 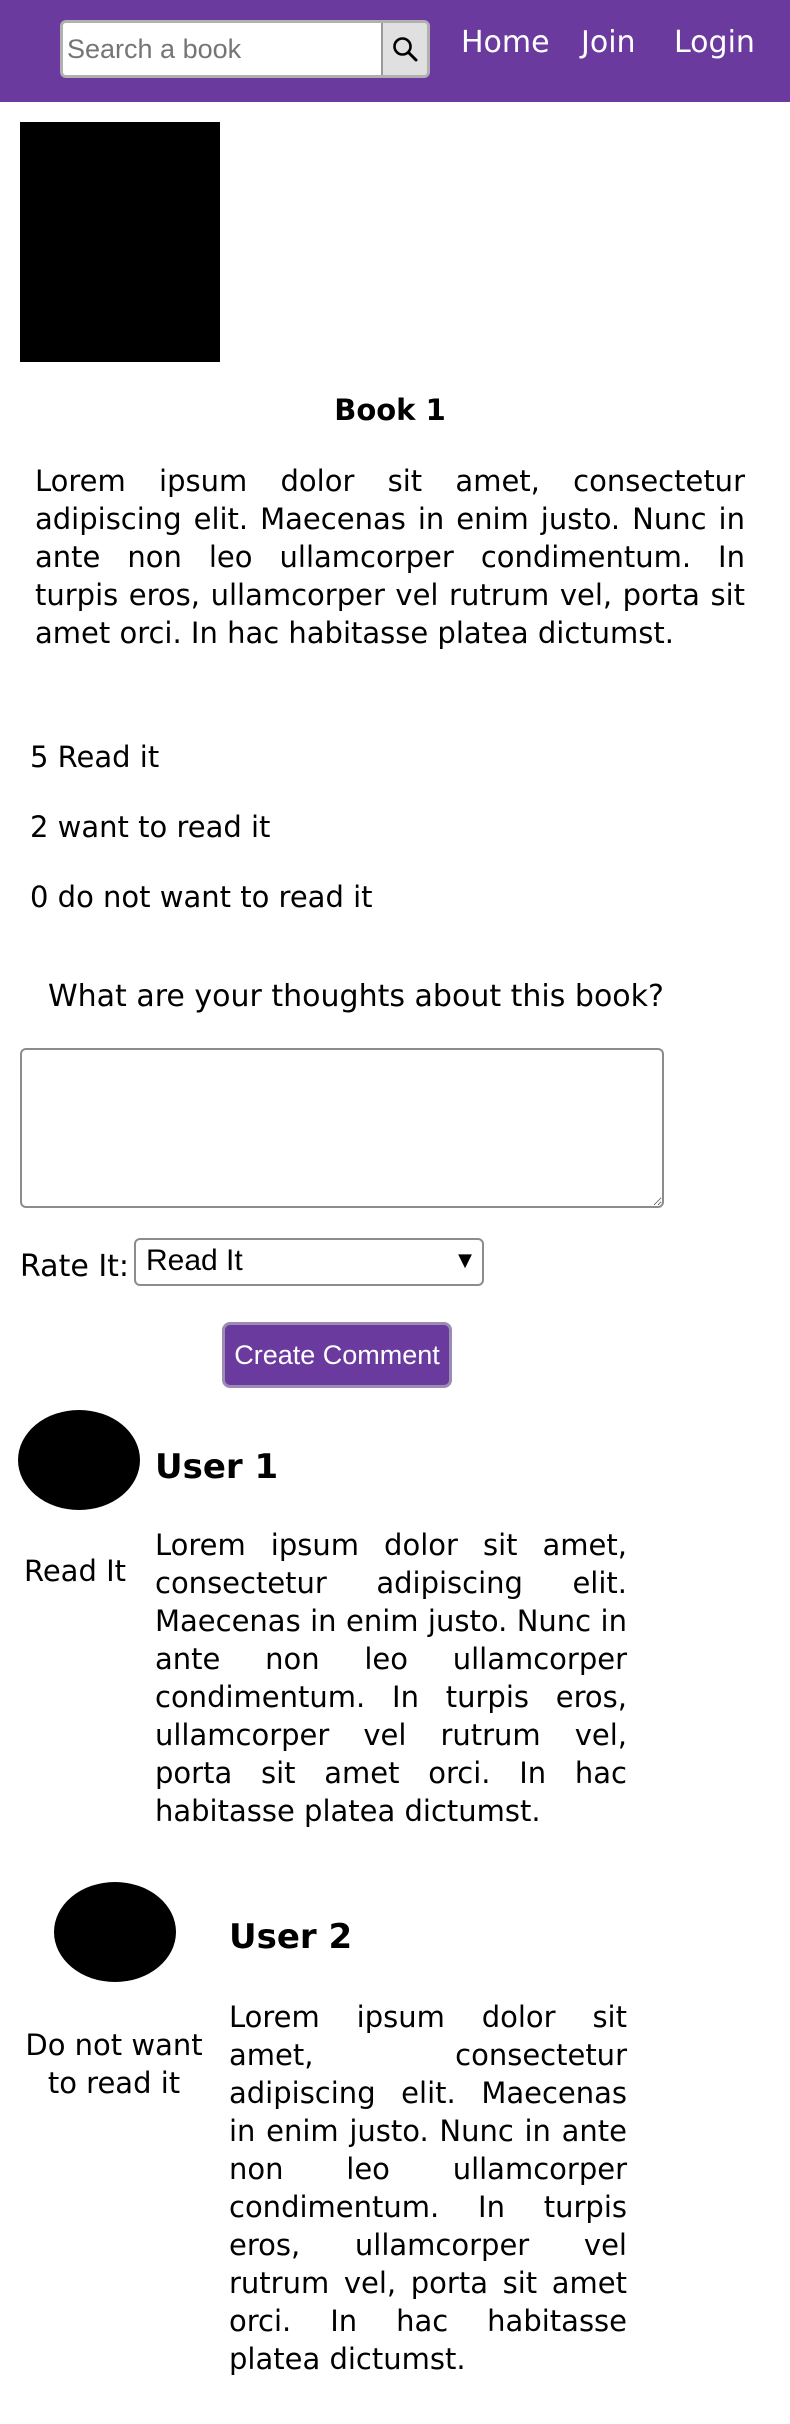 I want to click on comment-rating: Read It, so click(x=74, y=1571).